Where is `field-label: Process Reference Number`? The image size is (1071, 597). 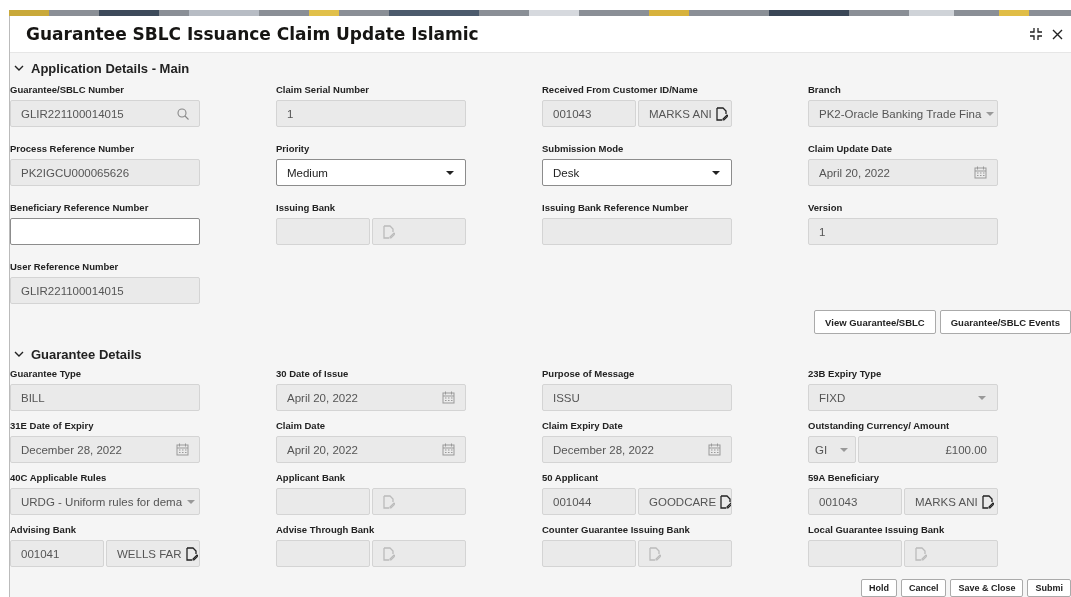 field-label: Process Reference Number is located at coordinates (73, 149).